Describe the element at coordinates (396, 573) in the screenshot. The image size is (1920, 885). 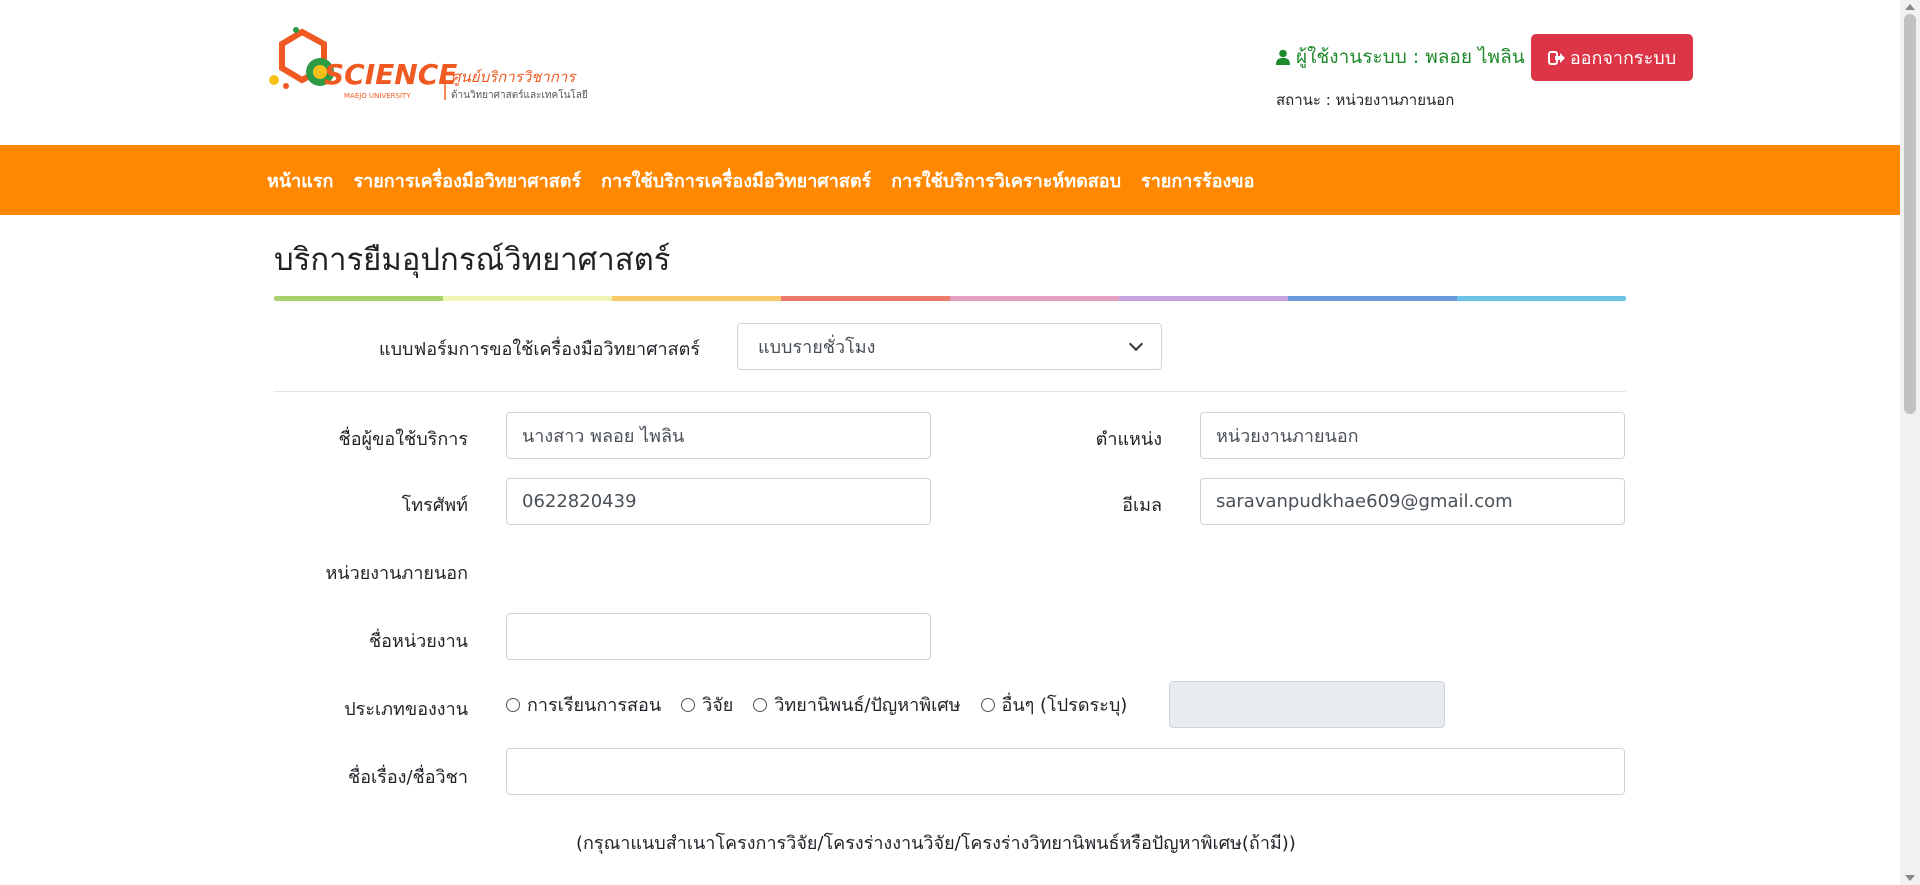
I see `external-org-section-label: หน่วยงานภายนอก` at that location.